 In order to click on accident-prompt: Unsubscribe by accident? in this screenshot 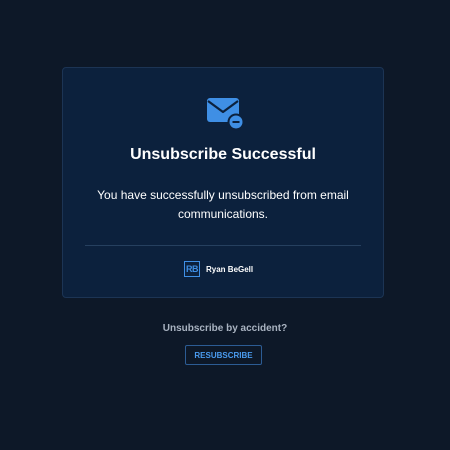, I will do `click(225, 328)`.